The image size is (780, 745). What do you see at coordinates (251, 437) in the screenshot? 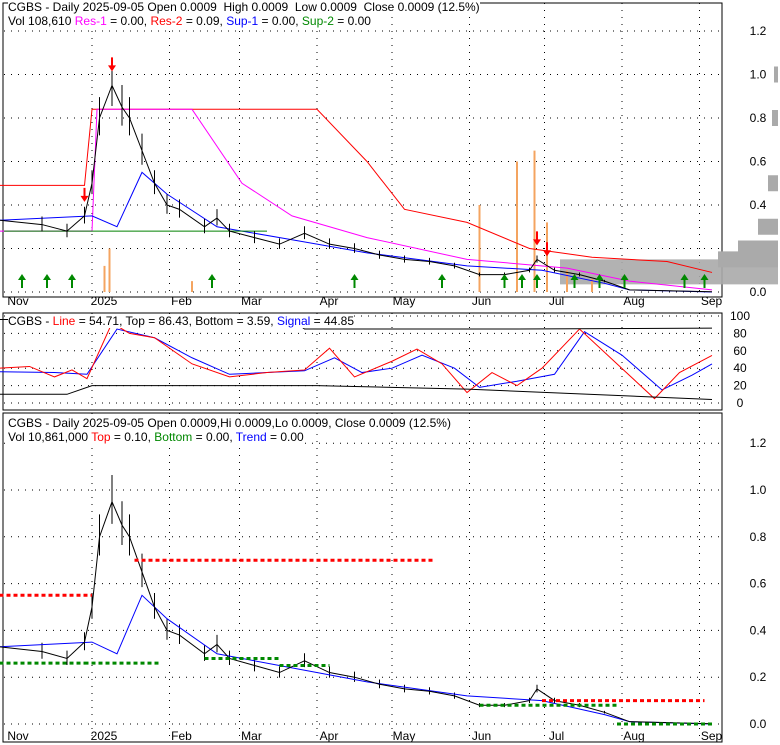
I see `trend-label: Trend` at bounding box center [251, 437].